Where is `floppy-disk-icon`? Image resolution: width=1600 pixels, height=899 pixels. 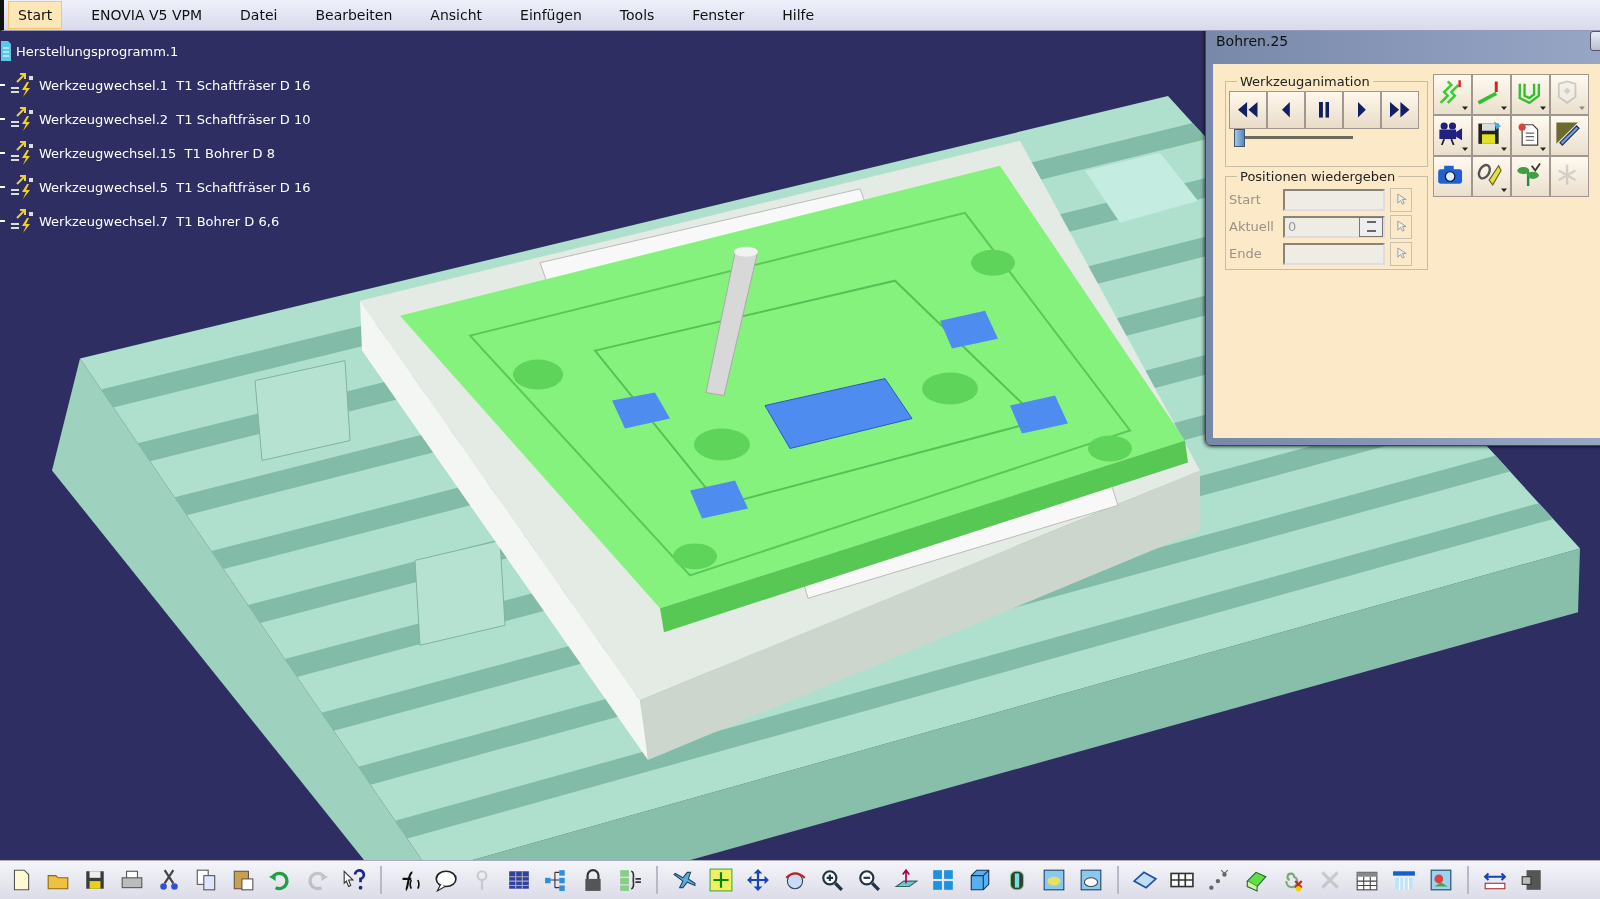
floppy-disk-icon is located at coordinates (1491, 135).